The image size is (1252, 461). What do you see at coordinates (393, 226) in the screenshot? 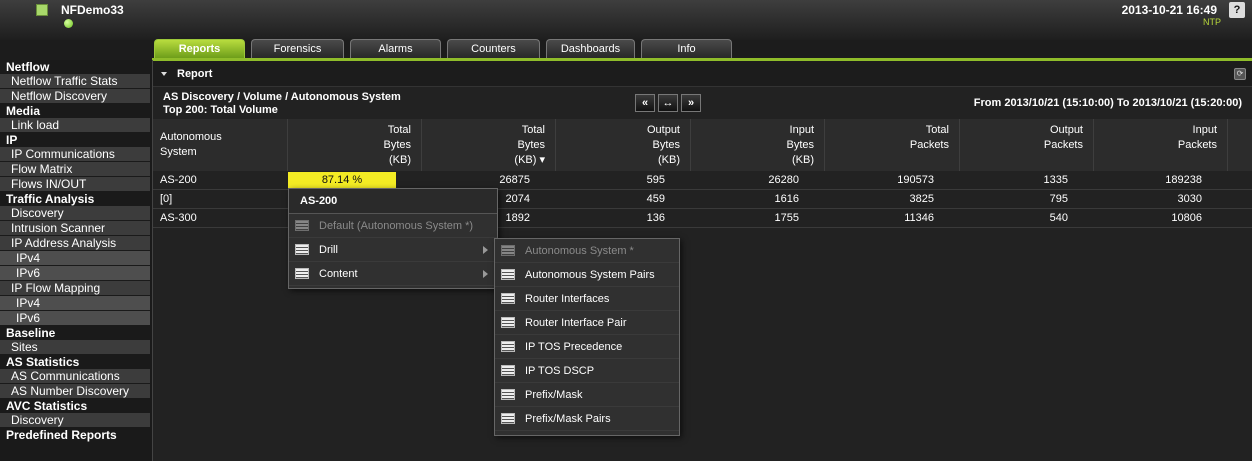
I see `menu-item-default: Default (Autonomous System *)` at bounding box center [393, 226].